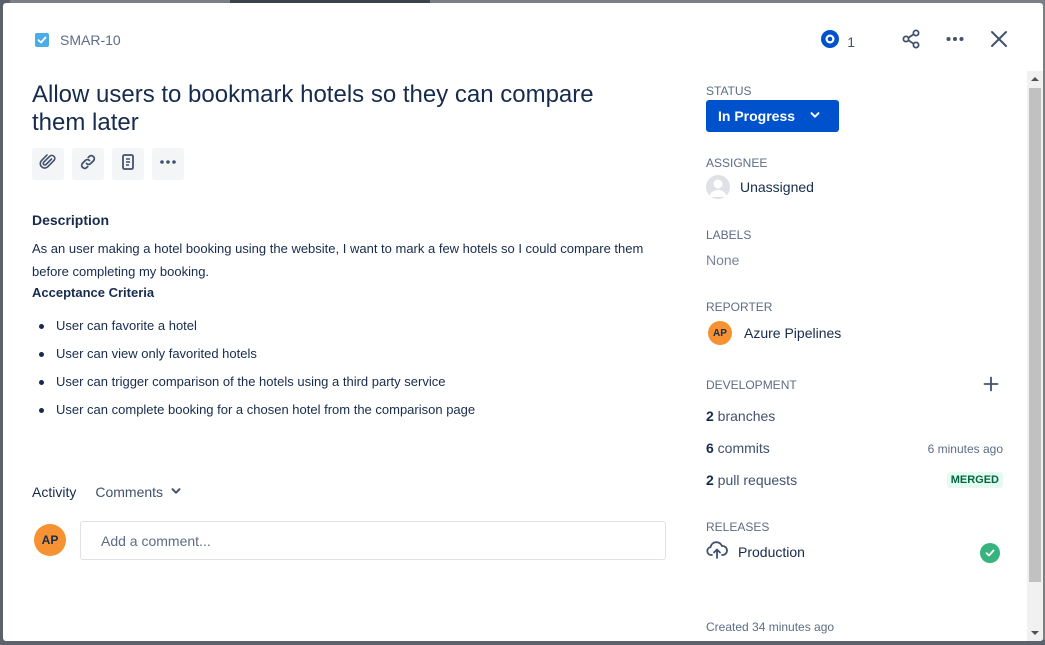 The image size is (1045, 645). What do you see at coordinates (755, 480) in the screenshot?
I see `prs-text: pull requests` at bounding box center [755, 480].